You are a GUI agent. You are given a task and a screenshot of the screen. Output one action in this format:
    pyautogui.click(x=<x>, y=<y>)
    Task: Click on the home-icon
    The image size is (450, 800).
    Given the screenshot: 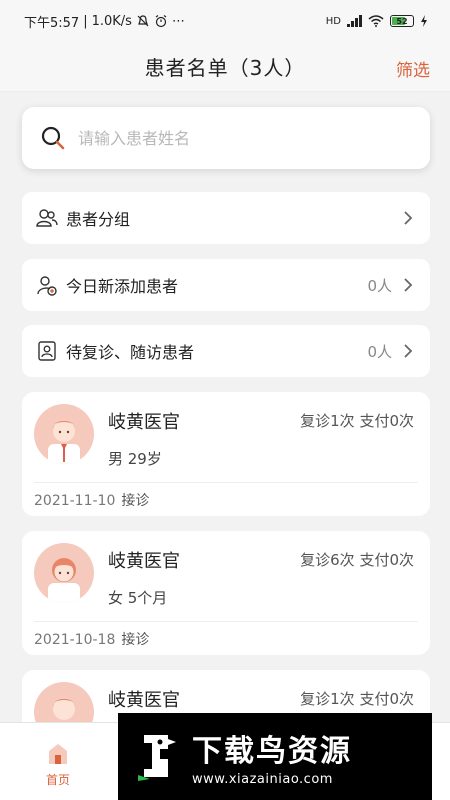 What is the action you would take?
    pyautogui.click(x=58, y=754)
    